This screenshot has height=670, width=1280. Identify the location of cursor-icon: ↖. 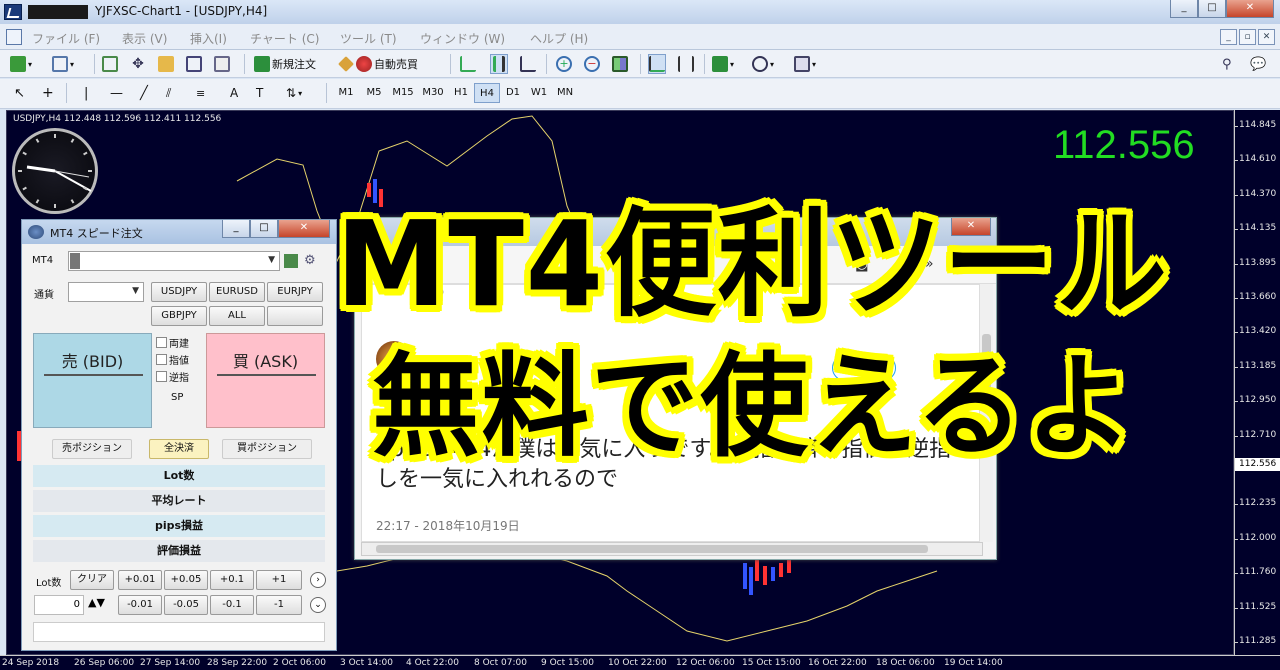
(19, 93).